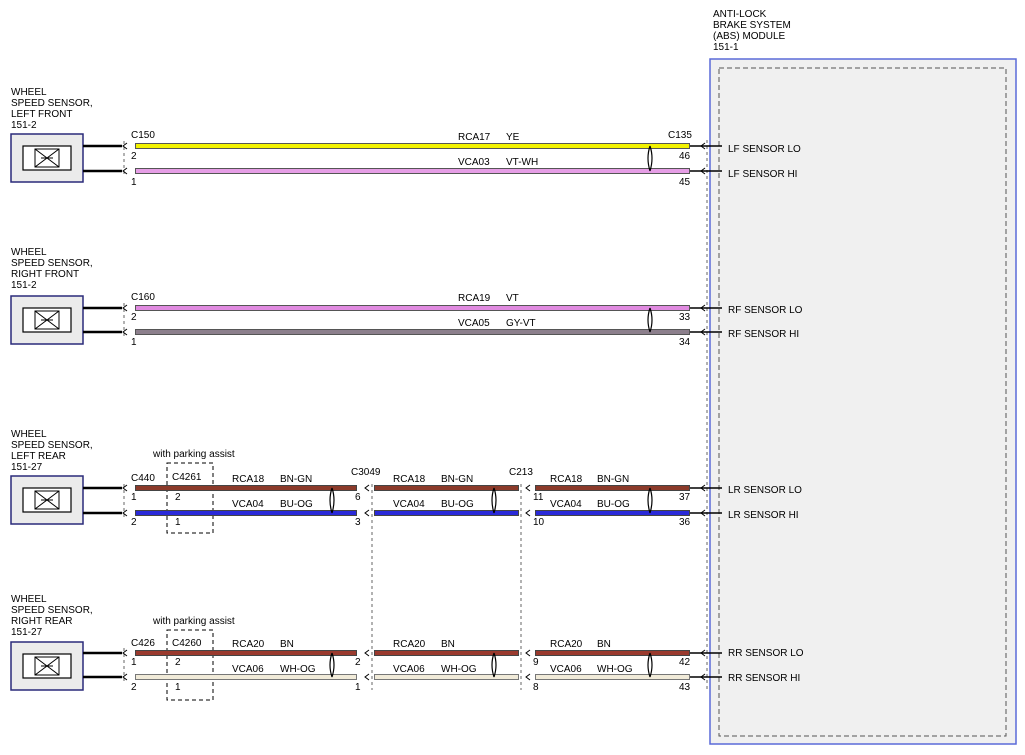 This screenshot has height=755, width=1025. Describe the element at coordinates (474, 298) in the screenshot. I see `wire-circuit-label: RCA19` at that location.